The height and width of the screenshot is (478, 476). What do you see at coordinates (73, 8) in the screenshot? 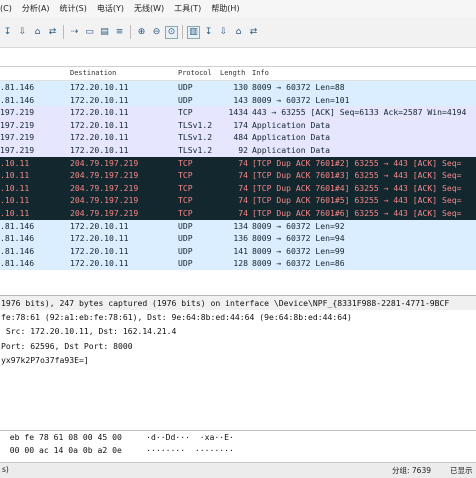
I see `menu-item: 统计(S)` at bounding box center [73, 8].